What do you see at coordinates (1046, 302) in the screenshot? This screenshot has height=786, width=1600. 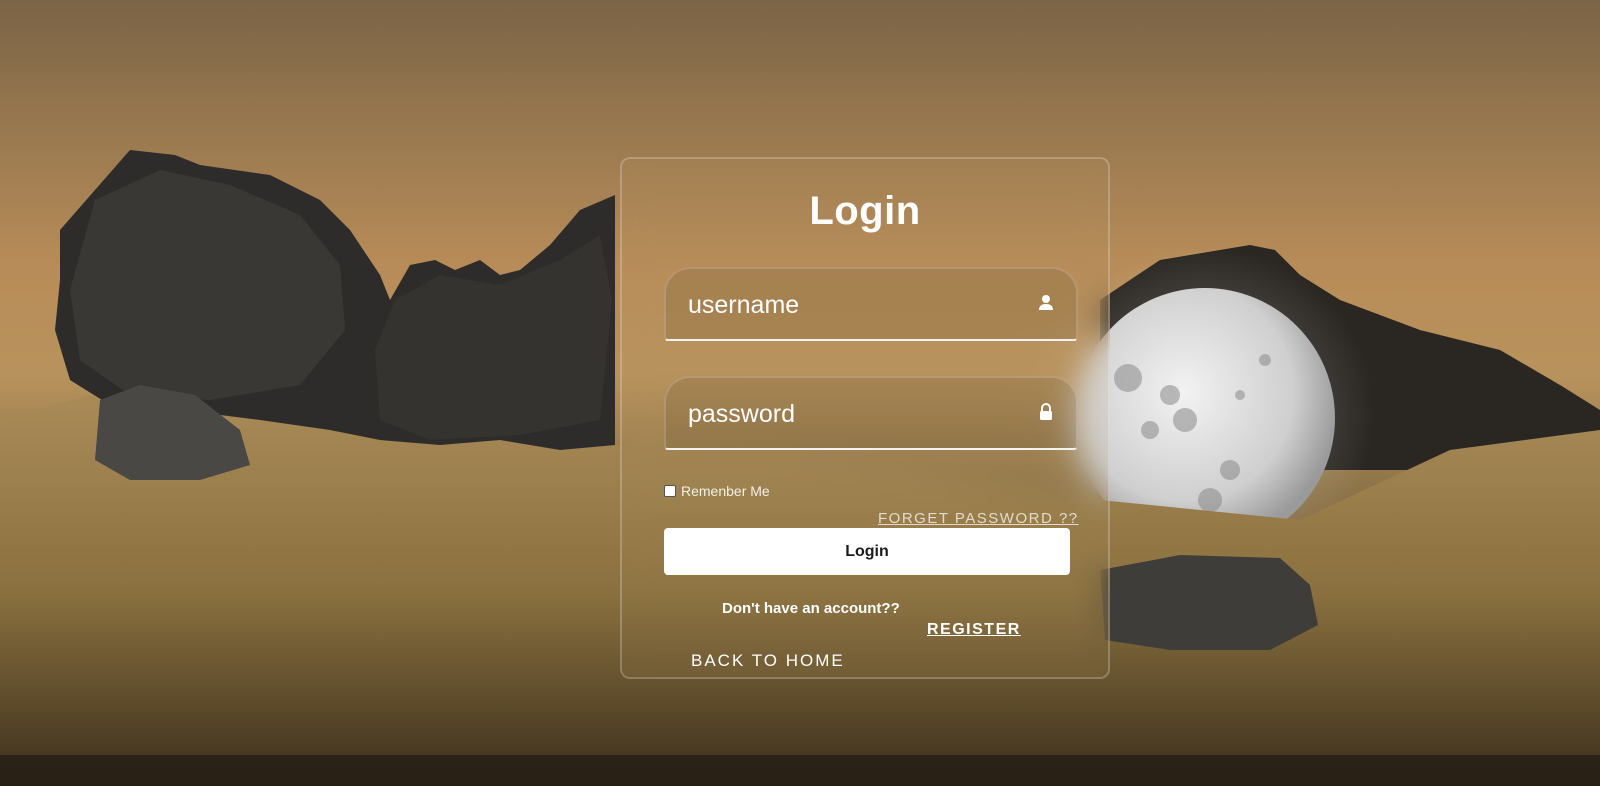 I see `user-icon` at bounding box center [1046, 302].